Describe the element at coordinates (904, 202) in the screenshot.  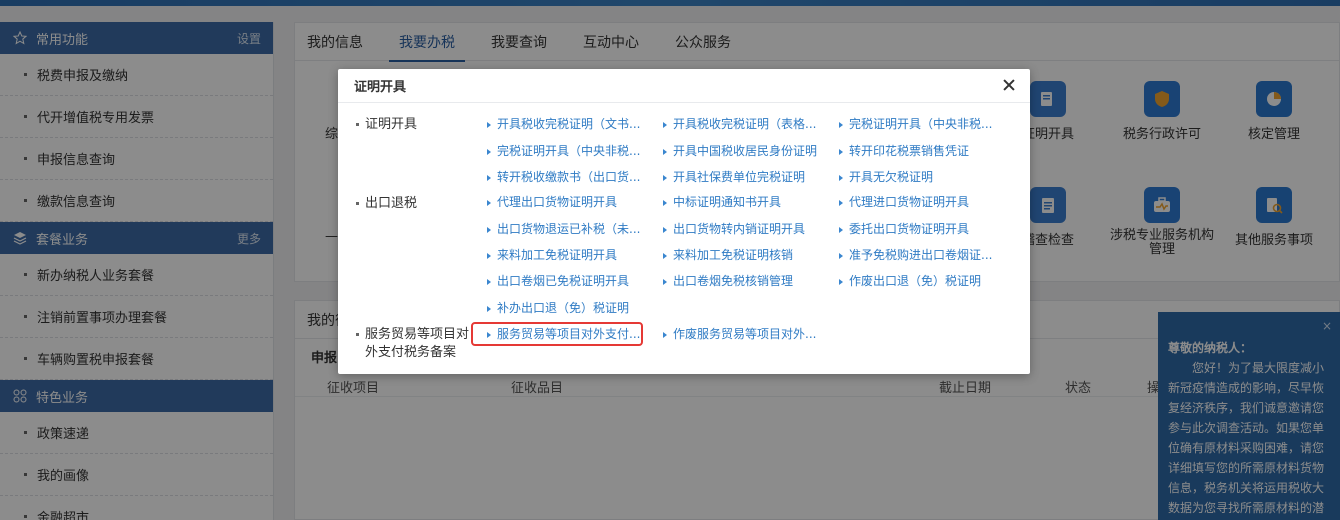
I see `link-agent-import-cert: 代理进口货物证明开具` at that location.